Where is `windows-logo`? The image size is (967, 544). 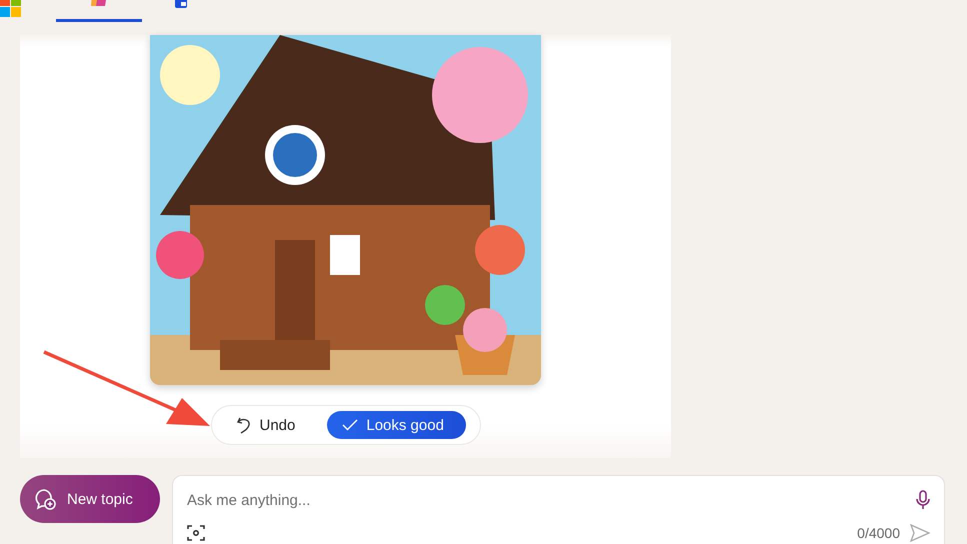 windows-logo is located at coordinates (10, 8).